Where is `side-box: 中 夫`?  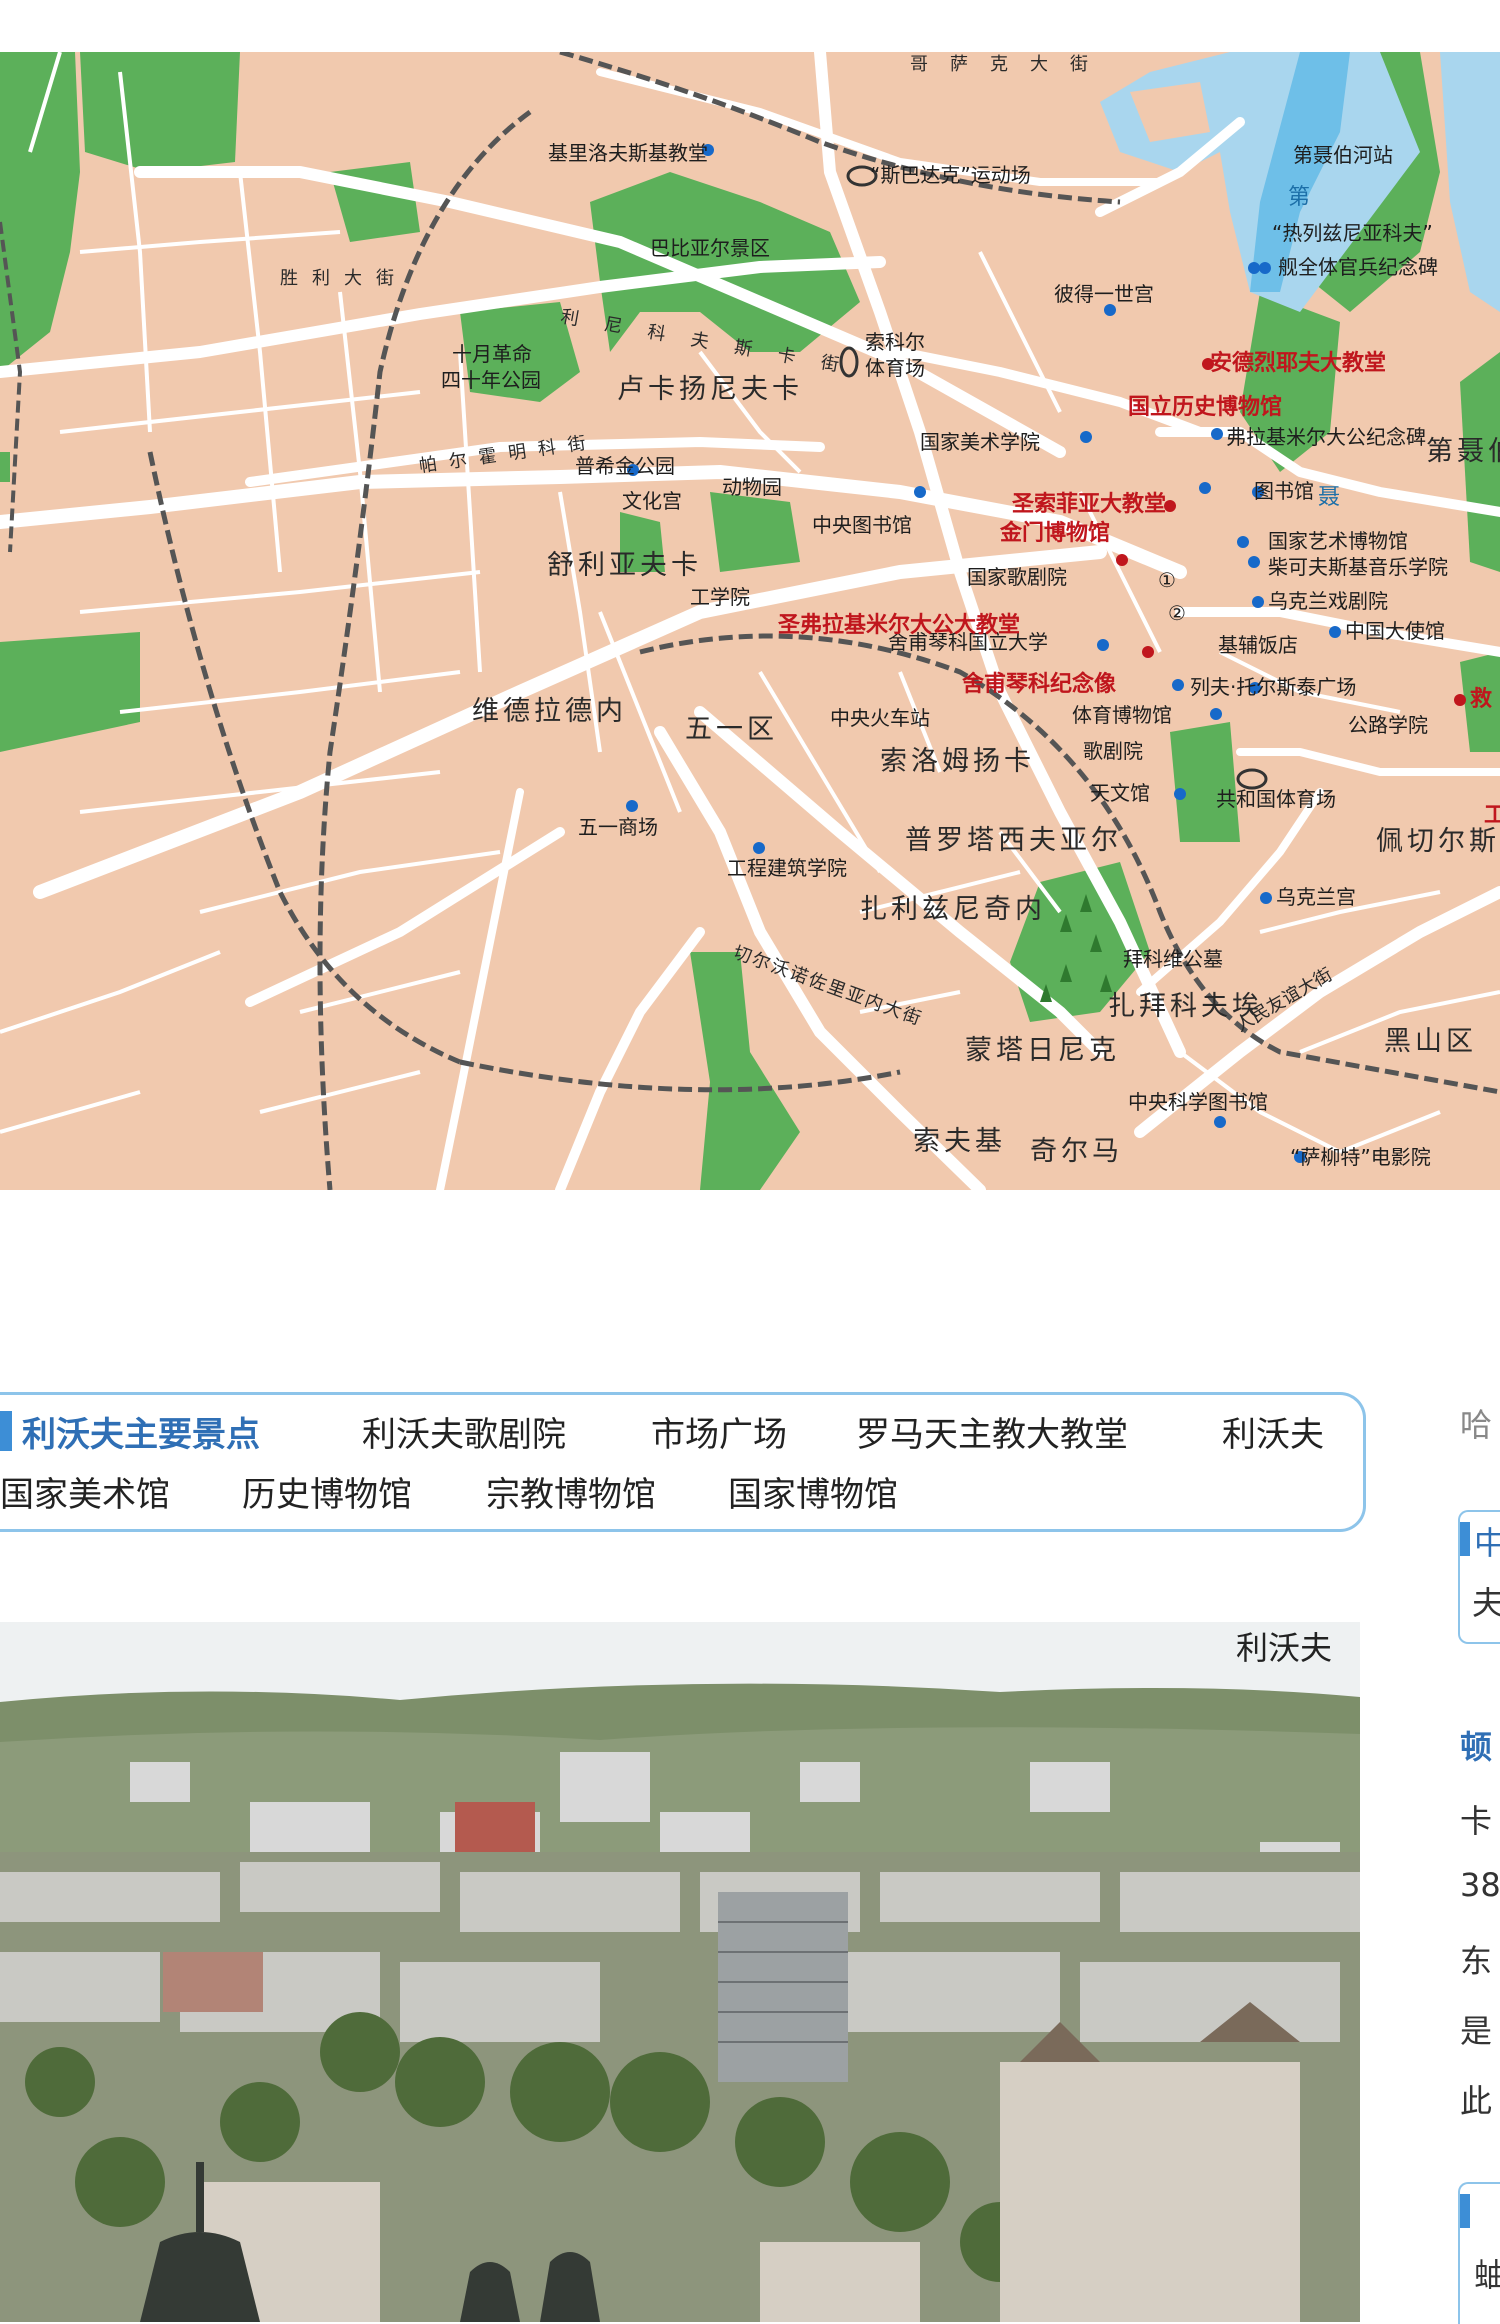 side-box: 中 夫 is located at coordinates (1479, 1577).